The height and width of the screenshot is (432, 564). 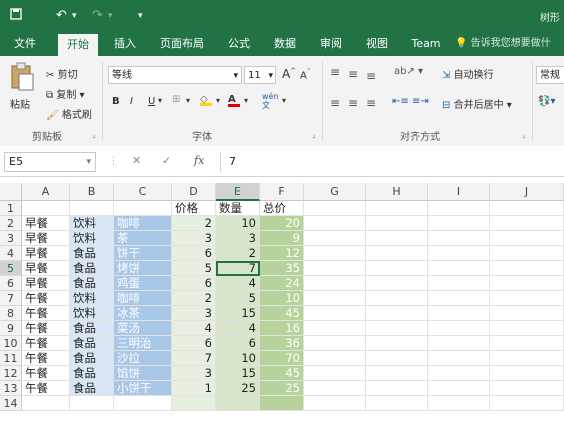 I want to click on name-box: E5 ▾, so click(x=50, y=162).